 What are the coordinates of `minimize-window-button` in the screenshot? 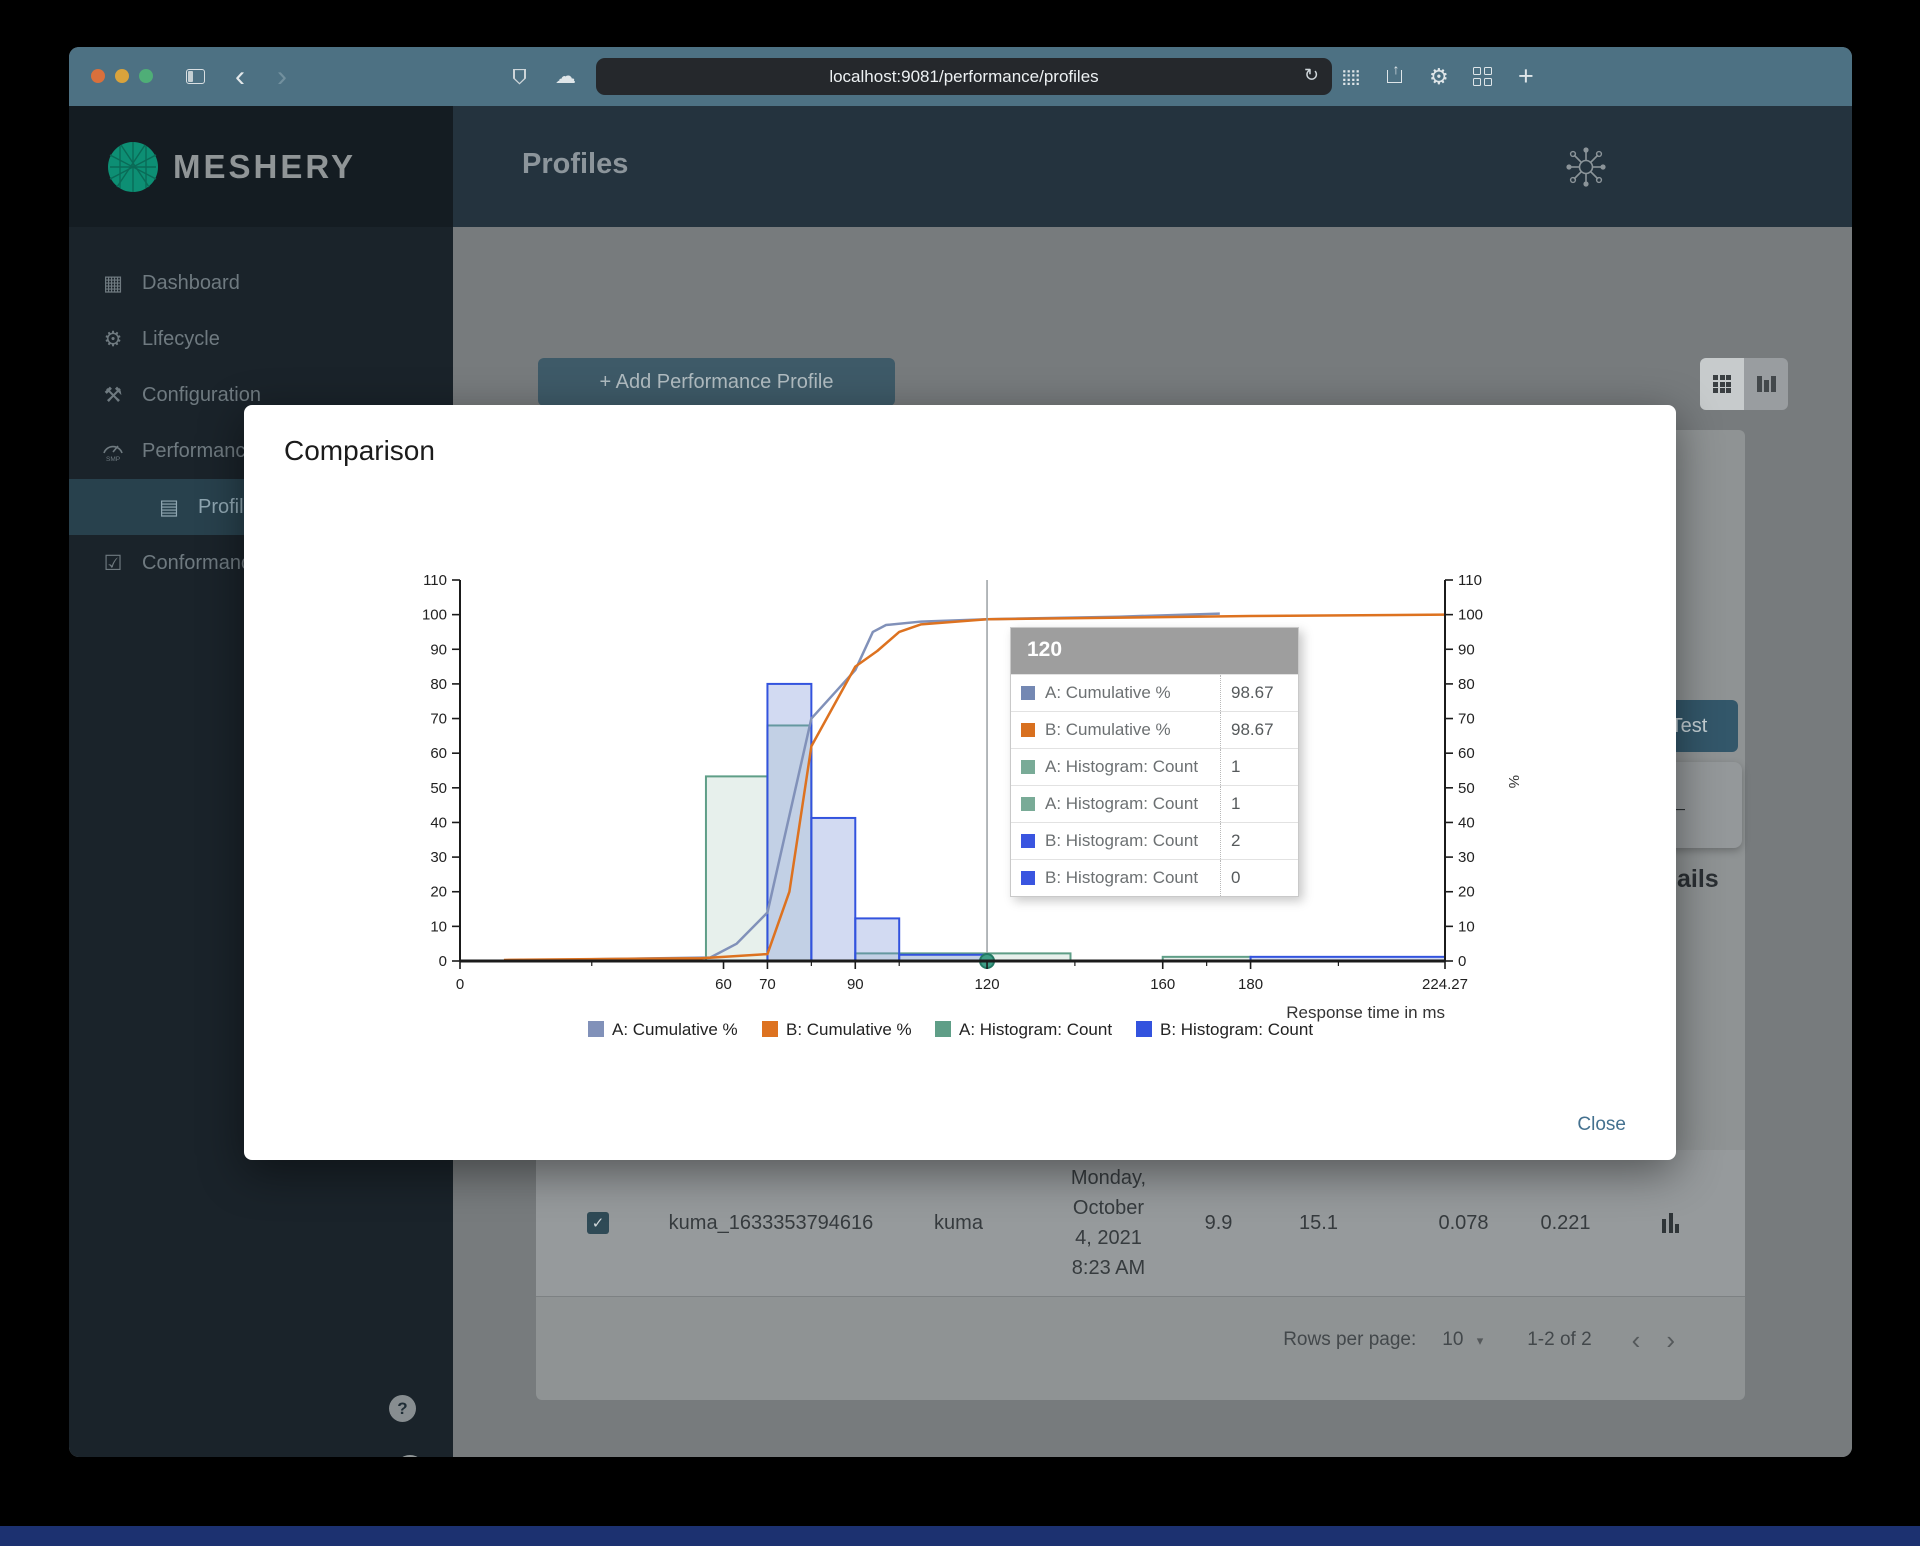 It's located at (122, 76).